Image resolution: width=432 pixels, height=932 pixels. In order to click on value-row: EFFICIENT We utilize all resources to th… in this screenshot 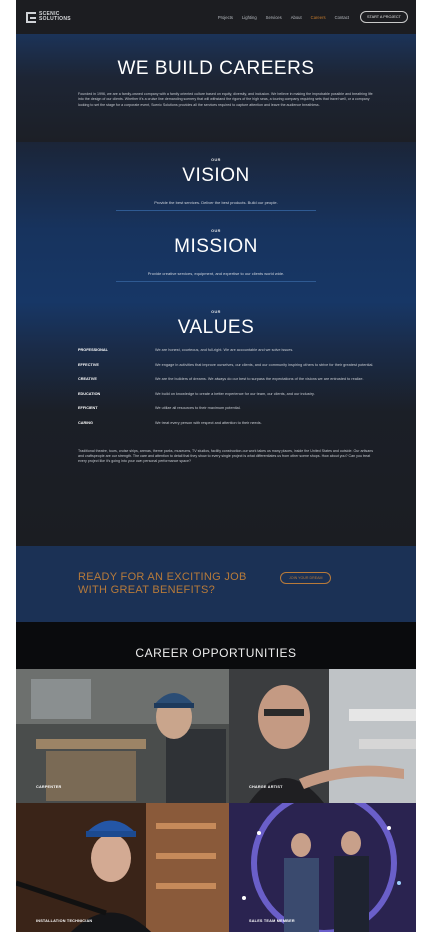, I will do `click(216, 409)`.